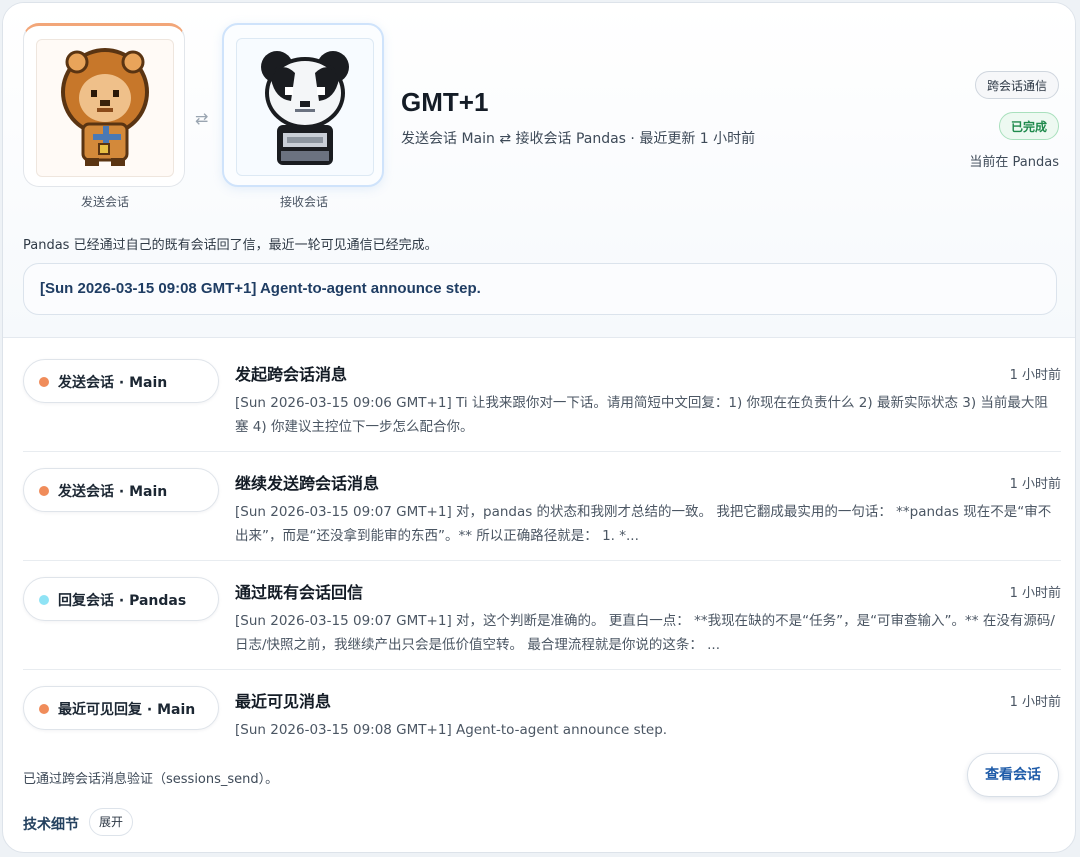  I want to click on current-session-label: 当前在 Pandas, so click(1014, 162).